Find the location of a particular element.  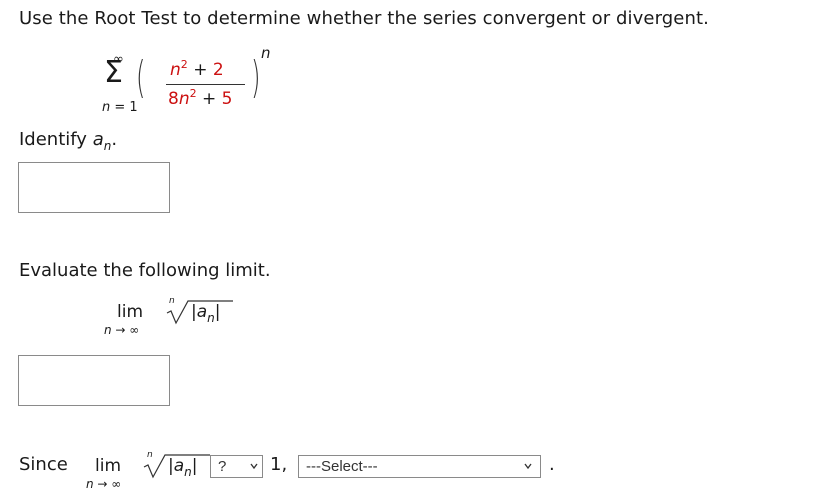

an-answer-input is located at coordinates (94, 187).